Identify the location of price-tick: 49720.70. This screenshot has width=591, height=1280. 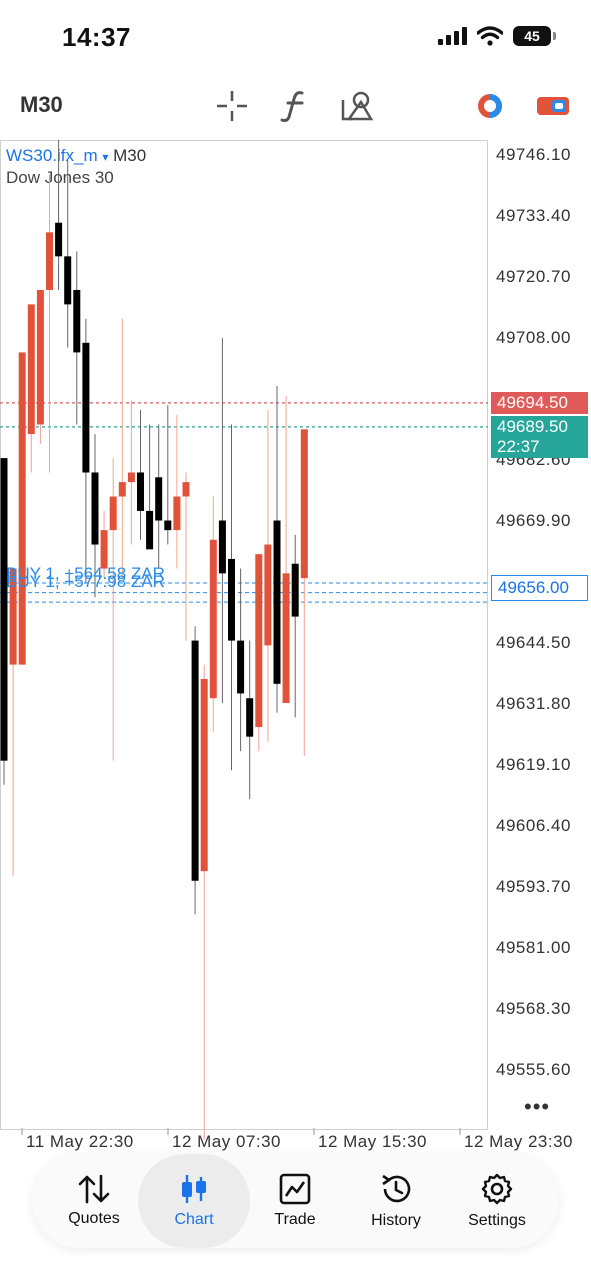
(533, 276).